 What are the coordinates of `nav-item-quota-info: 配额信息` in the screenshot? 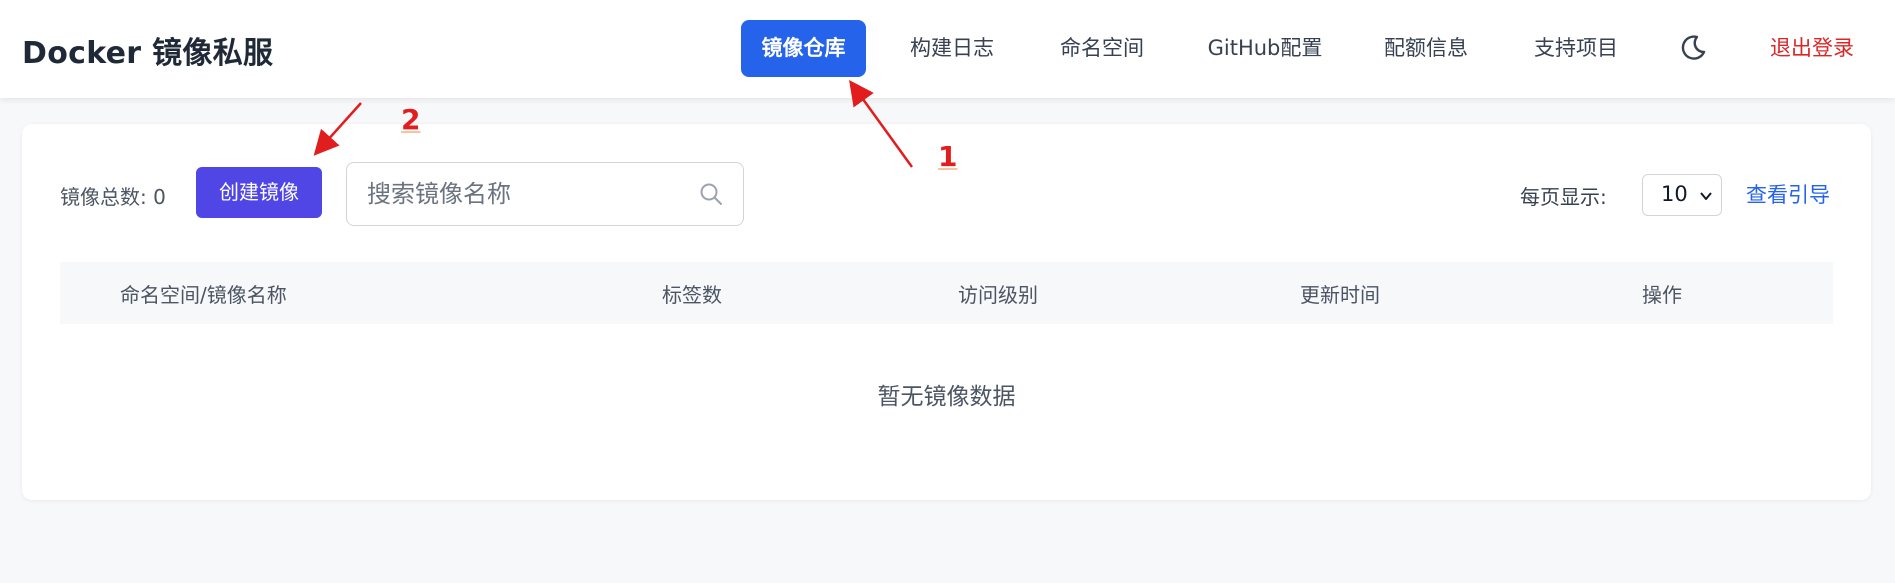 It's located at (1426, 48).